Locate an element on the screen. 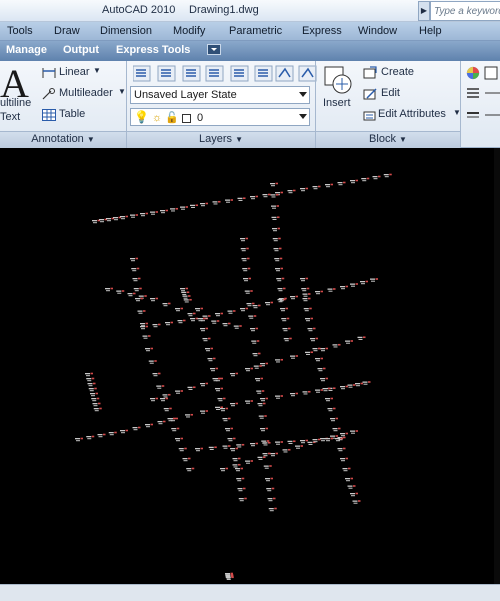  menu-parametric: Parametric is located at coordinates (255, 31).